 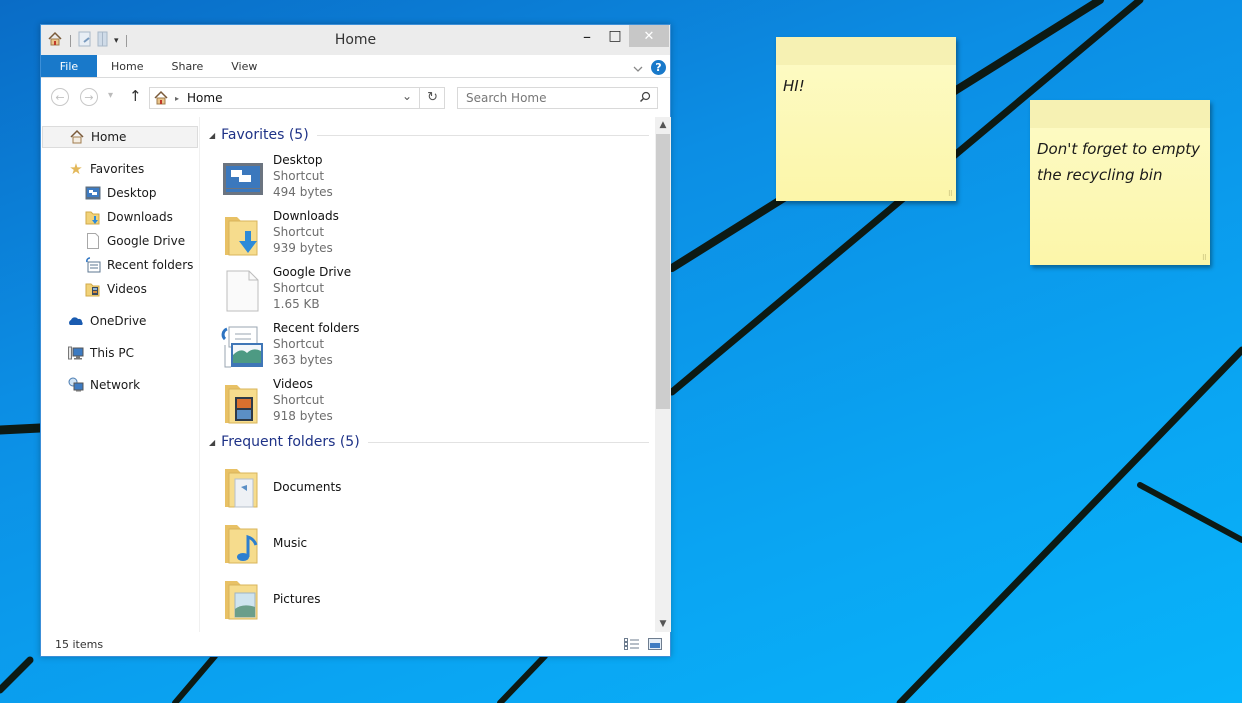 What do you see at coordinates (120, 137) in the screenshot?
I see `nav-item-home: Home` at bounding box center [120, 137].